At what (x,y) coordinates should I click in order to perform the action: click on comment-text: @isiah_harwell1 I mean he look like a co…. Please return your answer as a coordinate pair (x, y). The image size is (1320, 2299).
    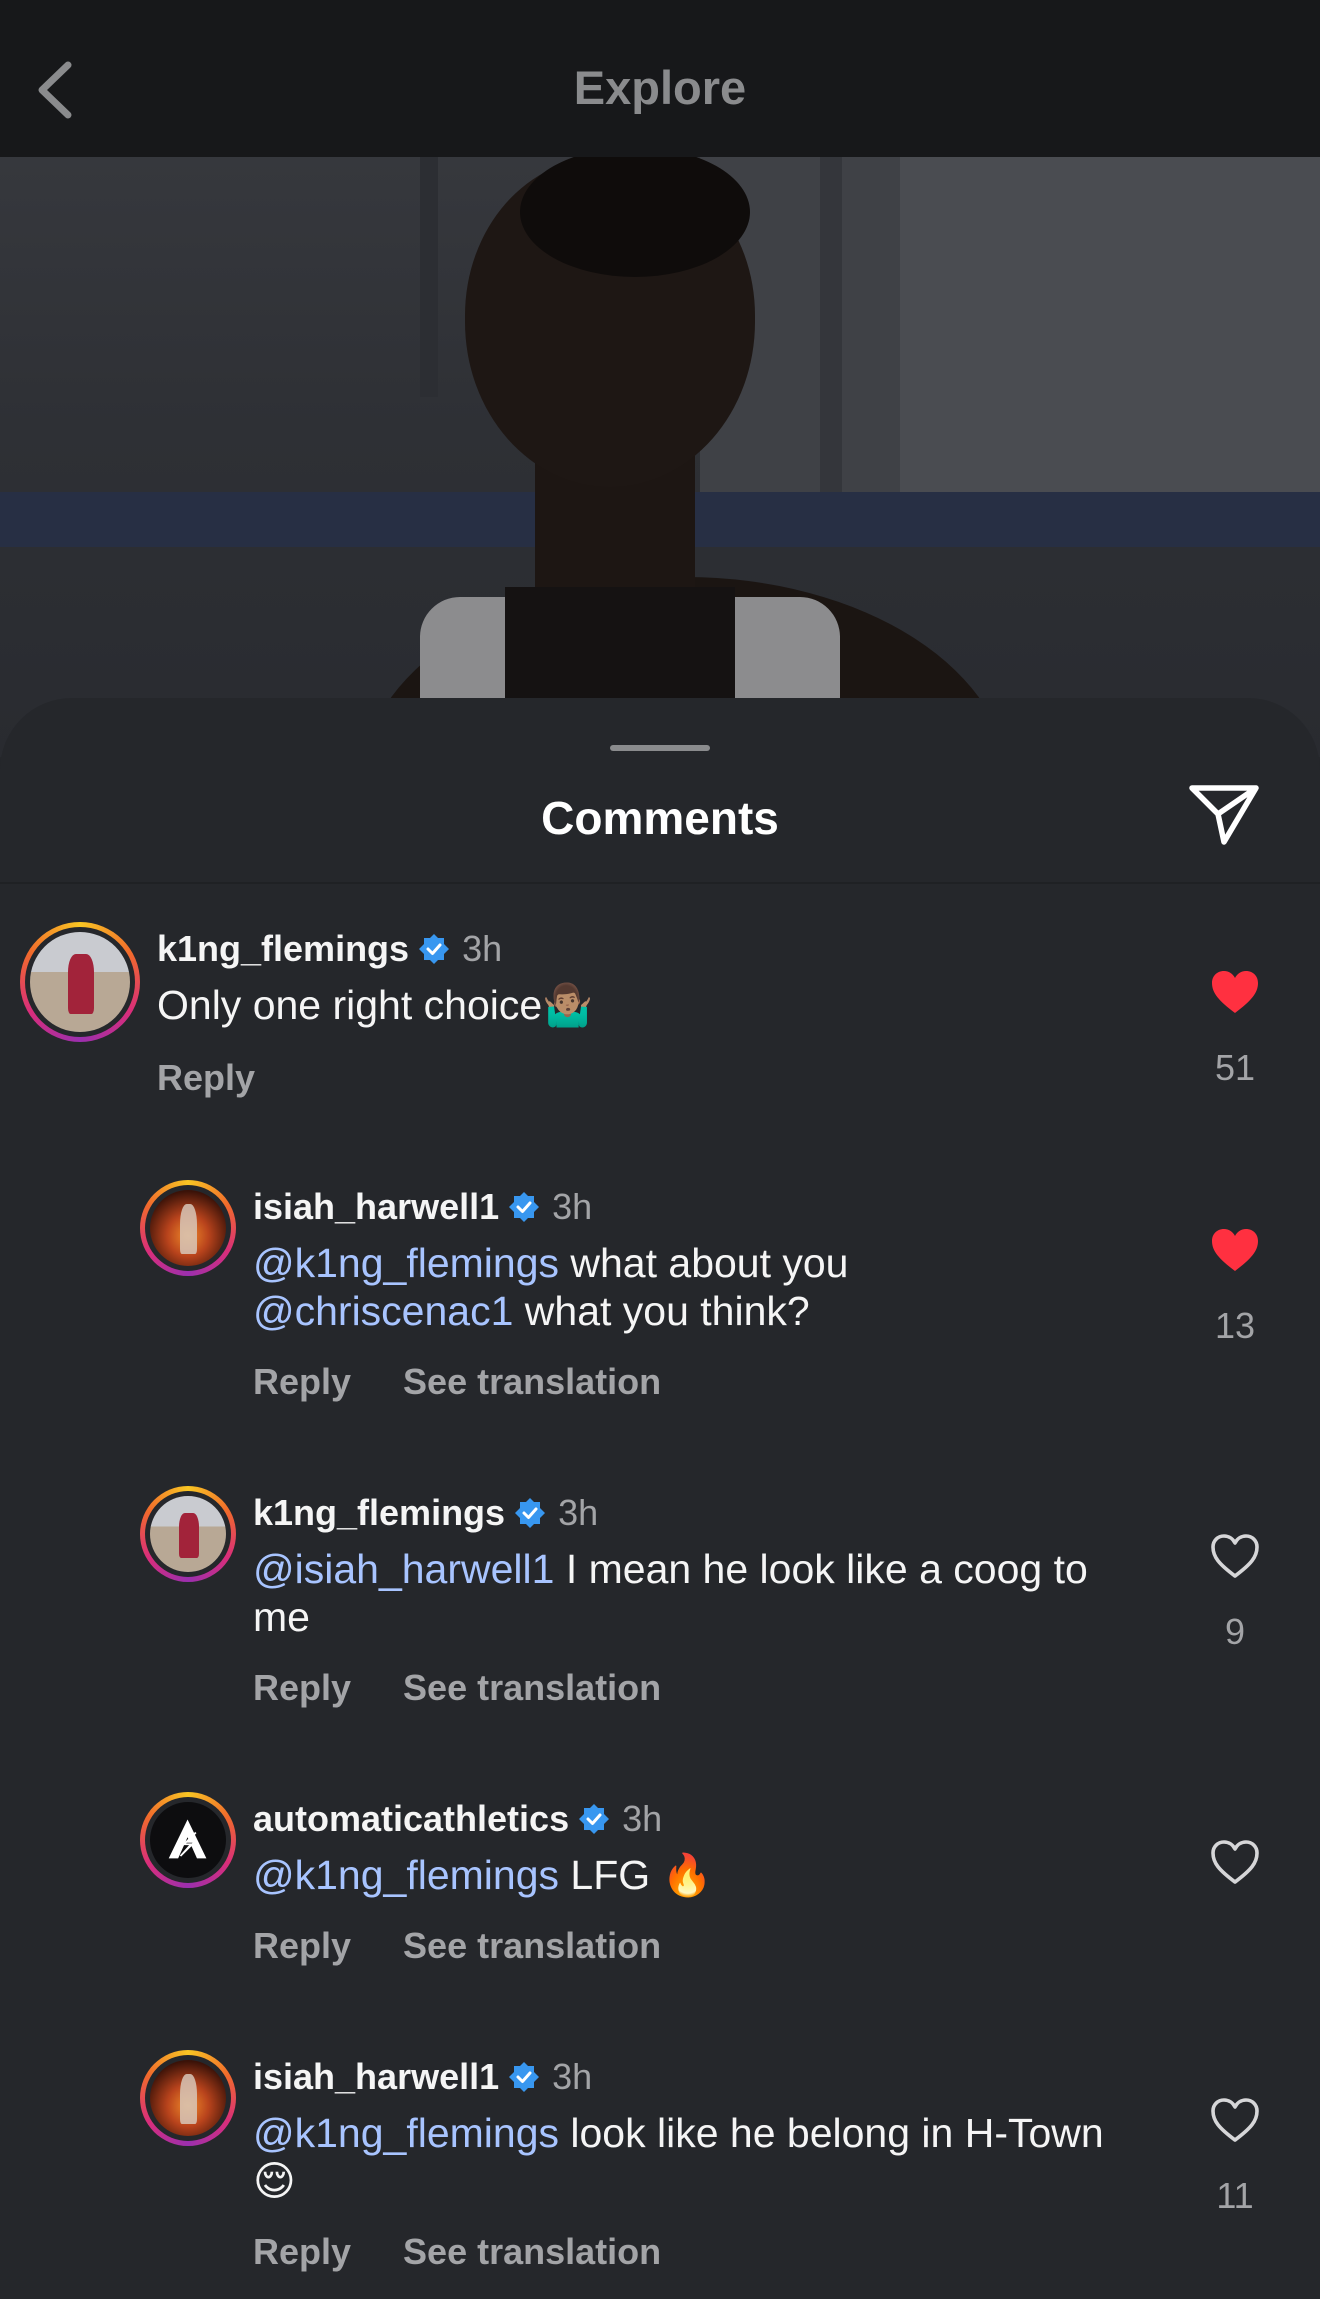
    Looking at the image, I should click on (670, 1593).